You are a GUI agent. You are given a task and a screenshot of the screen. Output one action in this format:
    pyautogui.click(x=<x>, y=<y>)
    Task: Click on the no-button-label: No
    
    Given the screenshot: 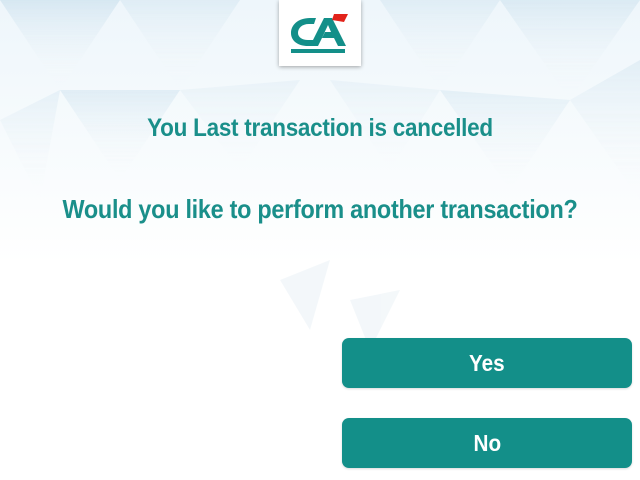 What is the action you would take?
    pyautogui.click(x=487, y=442)
    